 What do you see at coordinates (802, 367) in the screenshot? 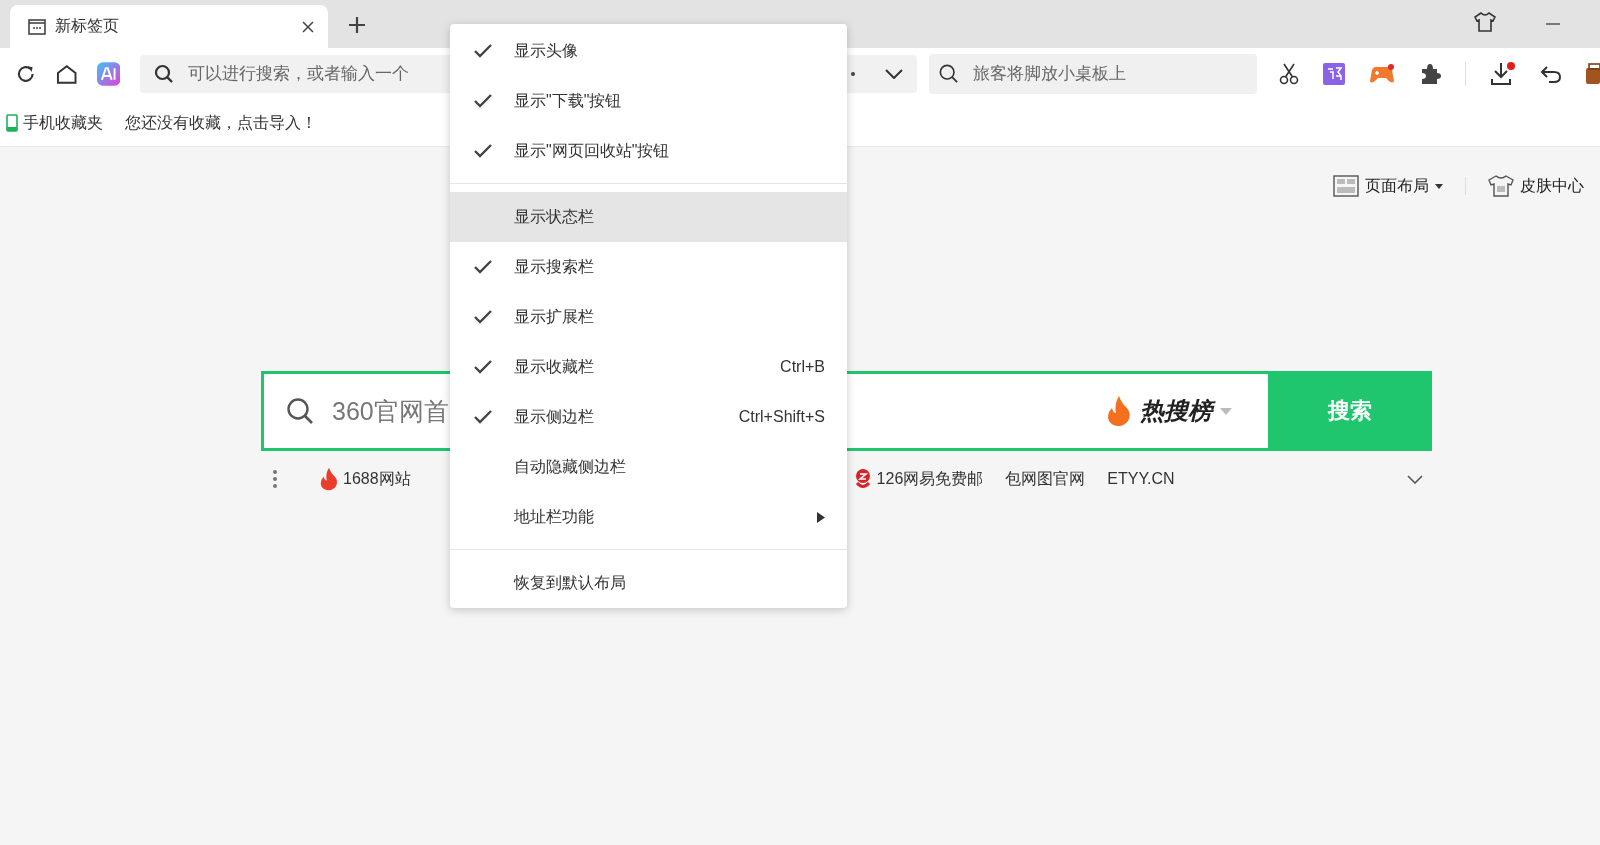
I see `shortcut-label: Ctrl+B` at bounding box center [802, 367].